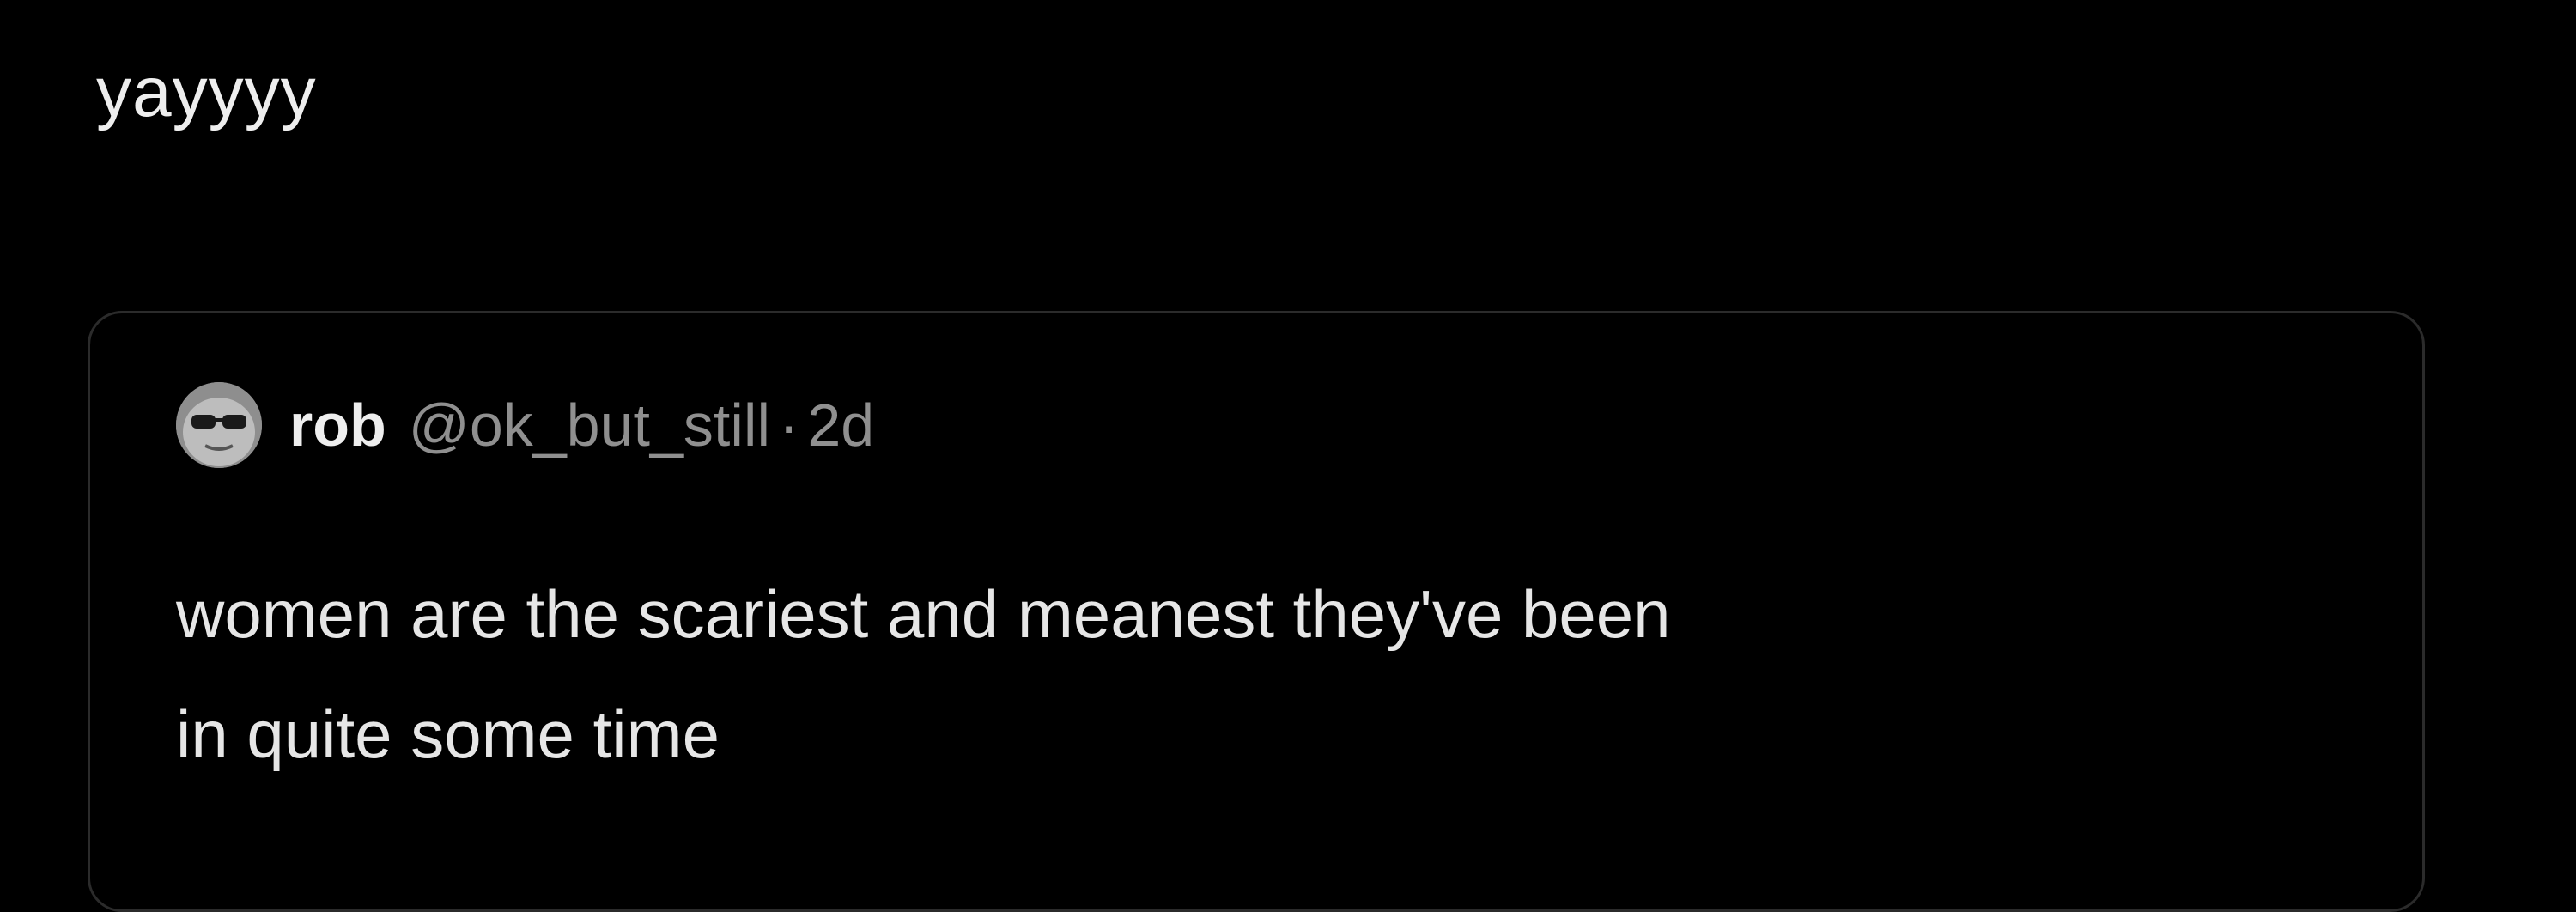 This screenshot has height=912, width=2576. I want to click on post-timestamp: 2d, so click(841, 425).